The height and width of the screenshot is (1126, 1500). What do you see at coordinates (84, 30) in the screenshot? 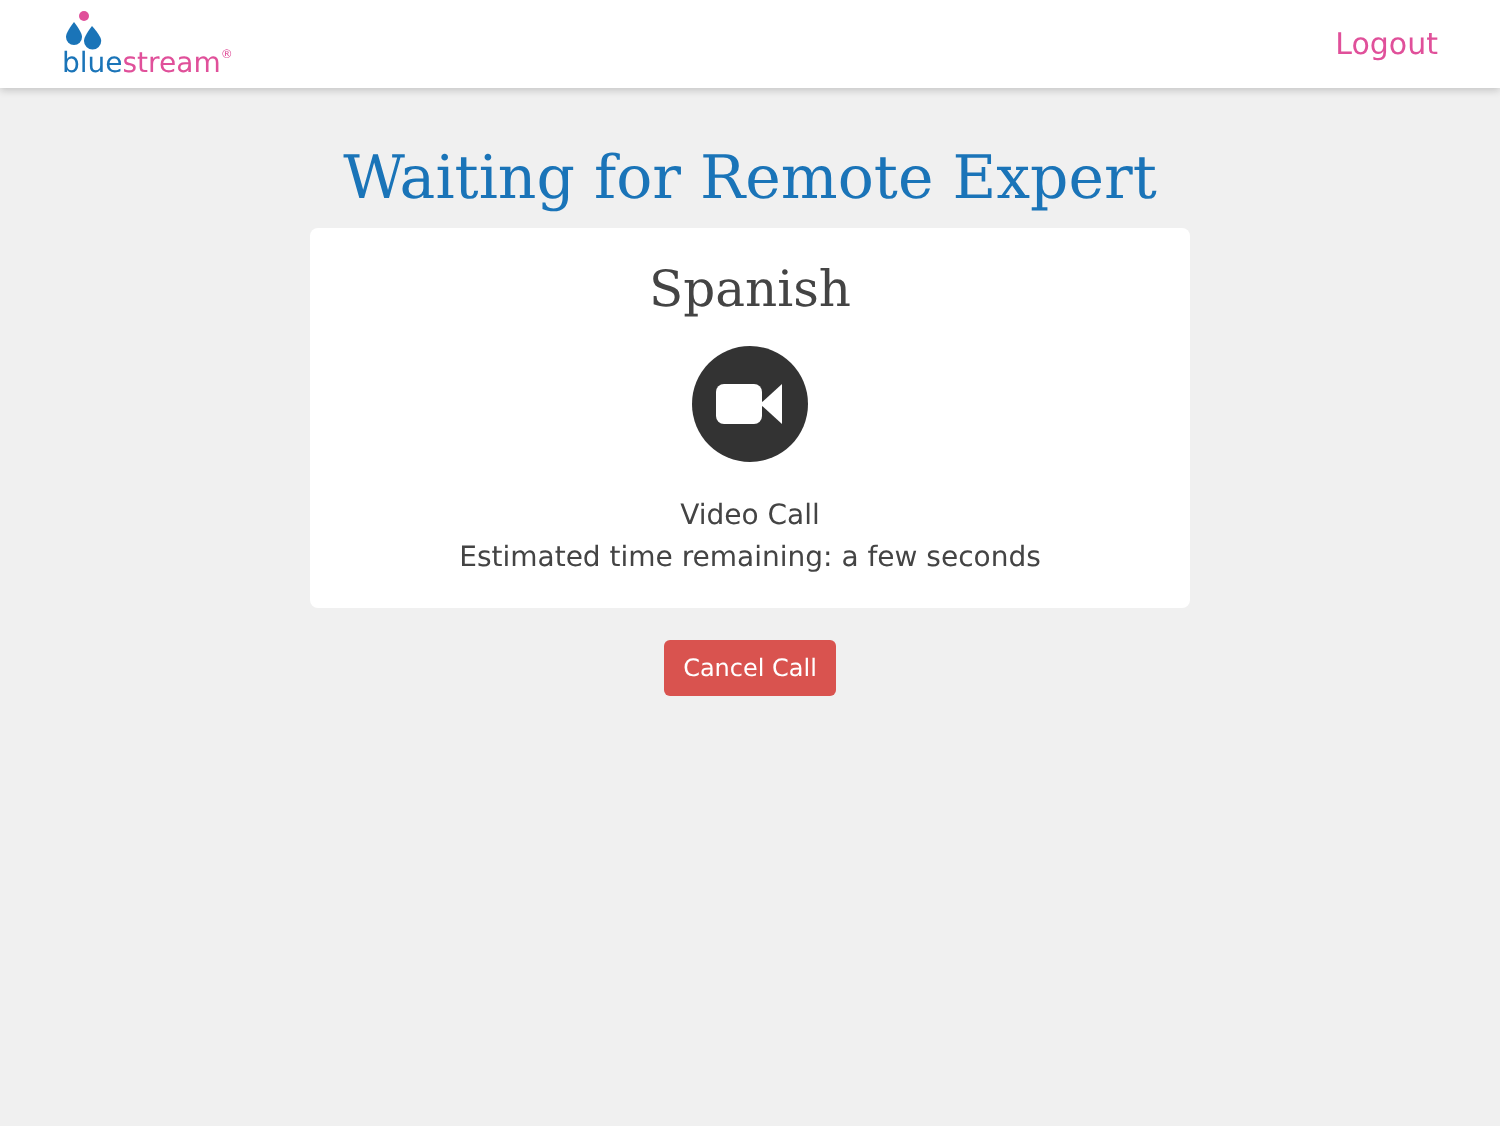
I see `logo-drops-icon` at bounding box center [84, 30].